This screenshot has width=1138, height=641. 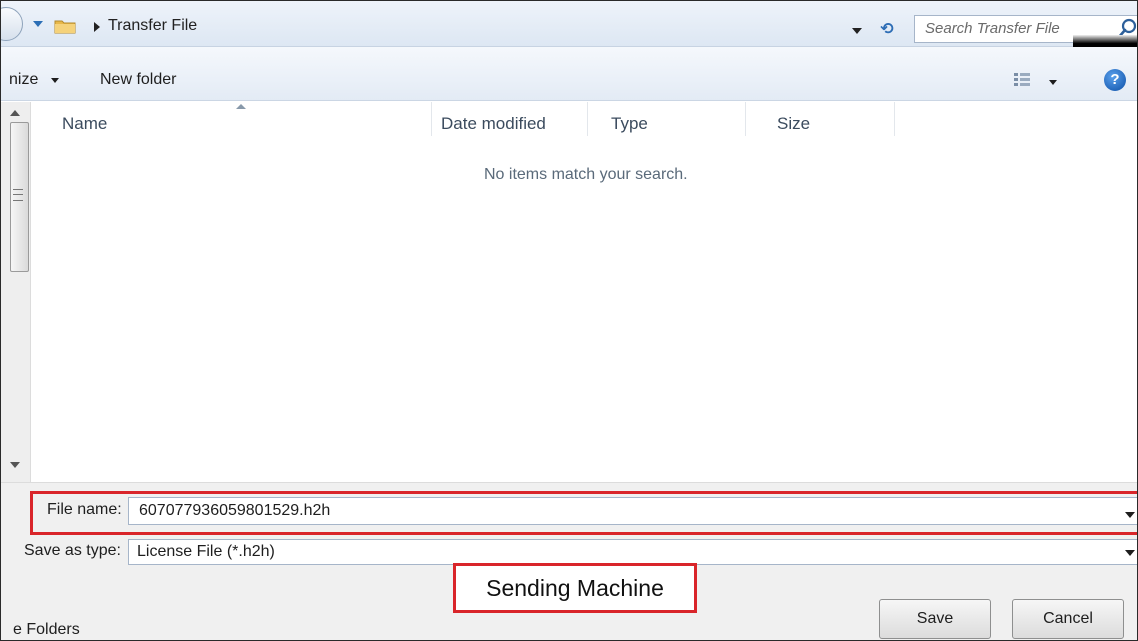 I want to click on organize-button: nize, so click(x=23, y=80).